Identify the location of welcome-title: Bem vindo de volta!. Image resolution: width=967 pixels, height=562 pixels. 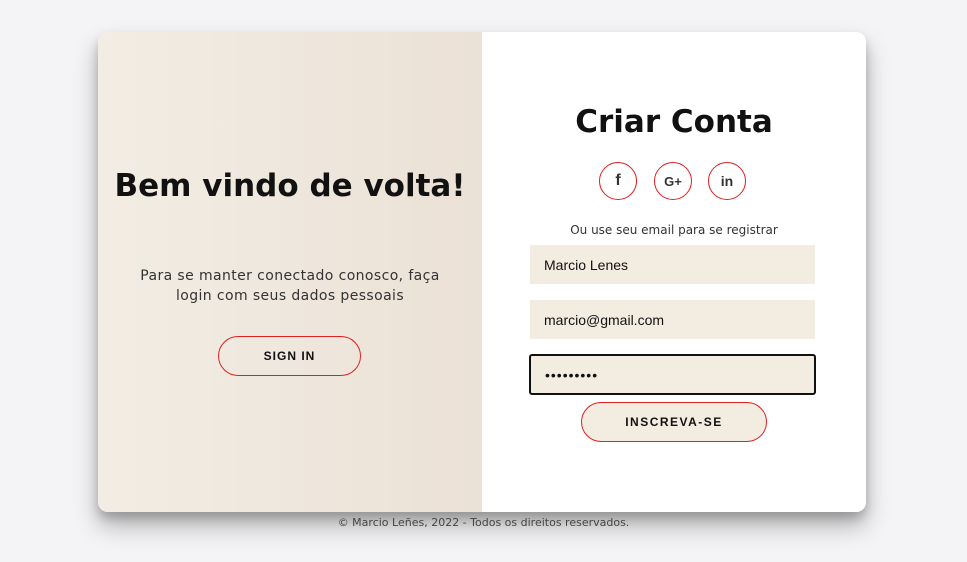
(290, 186).